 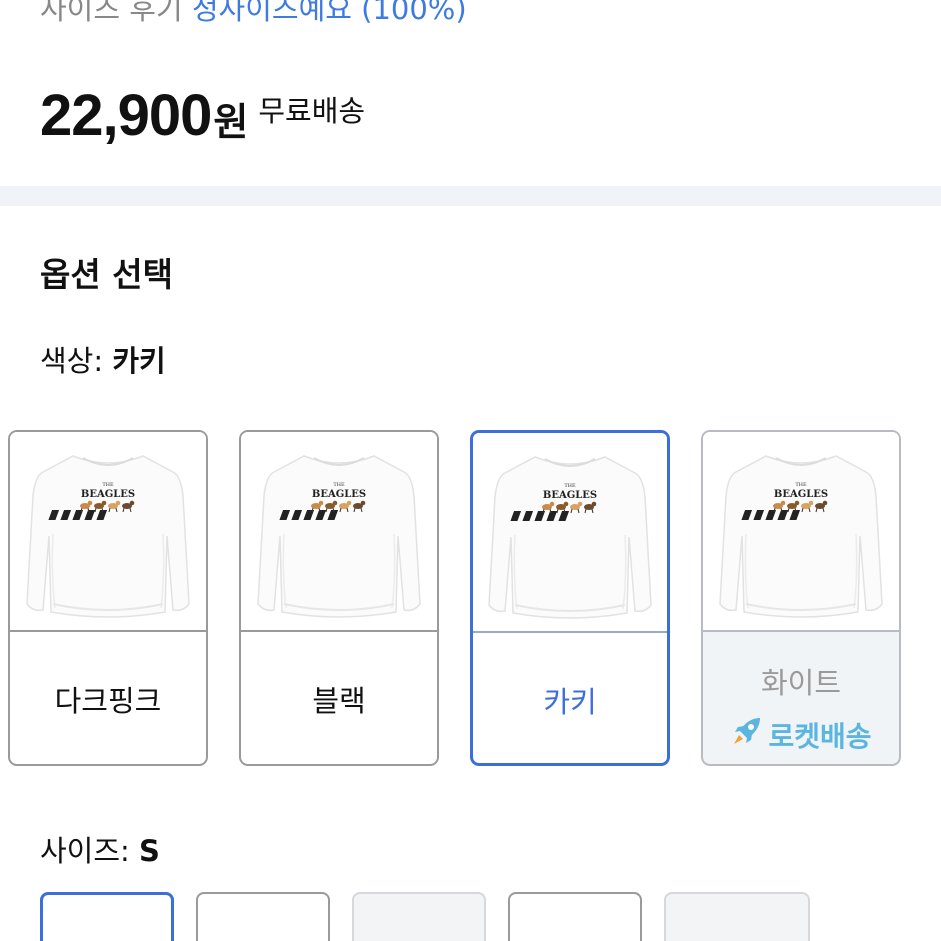 What do you see at coordinates (747, 734) in the screenshot?
I see `rocket-icon` at bounding box center [747, 734].